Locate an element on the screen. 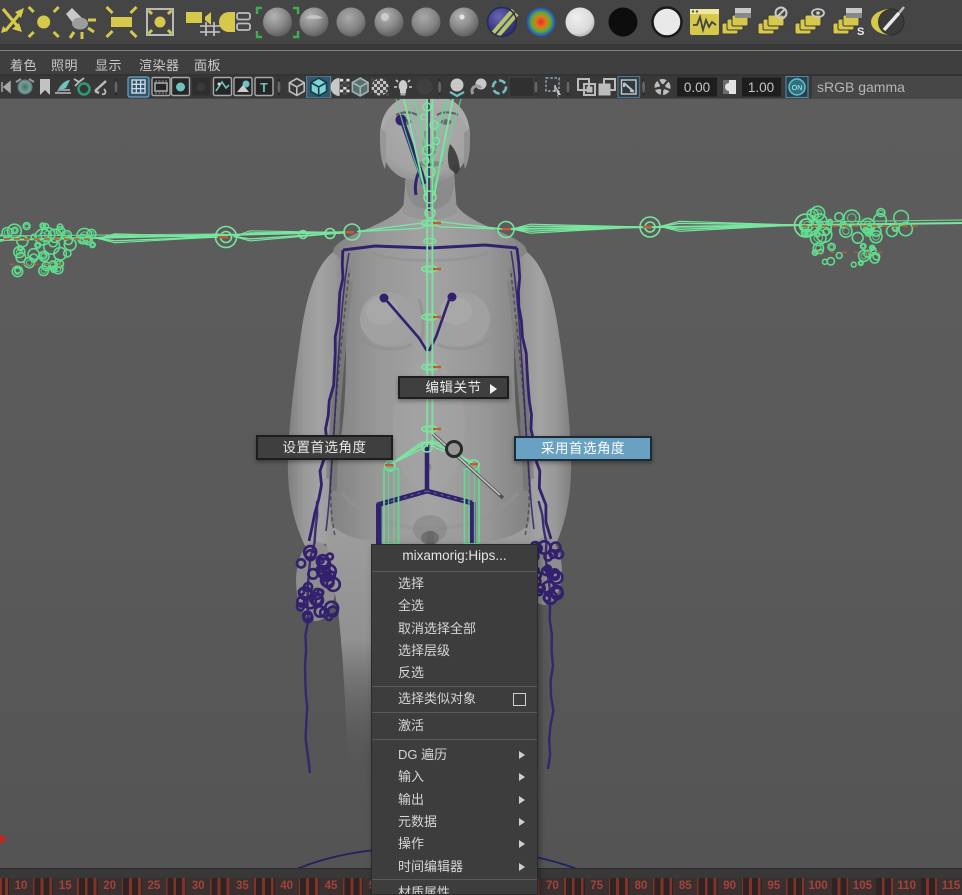  svg-text: 0.00 is located at coordinates (697, 87).